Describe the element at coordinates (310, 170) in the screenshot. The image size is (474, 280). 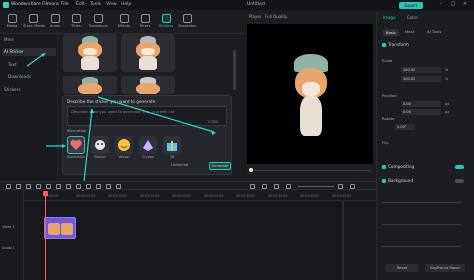
I see `playback-scrubber` at that location.